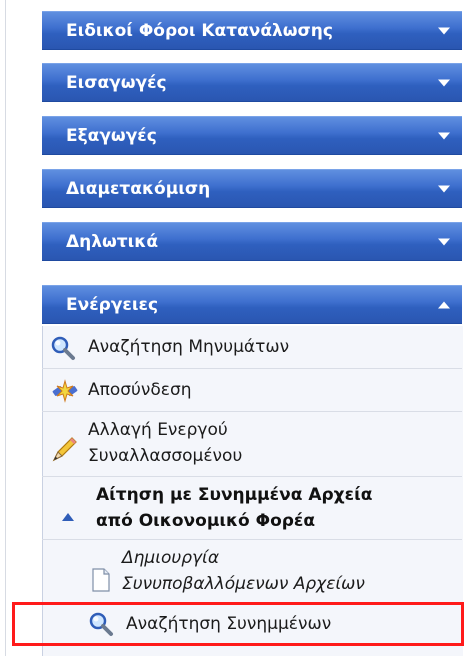 The width and height of the screenshot is (470, 656). I want to click on triangle-up-icon, so click(68, 516).